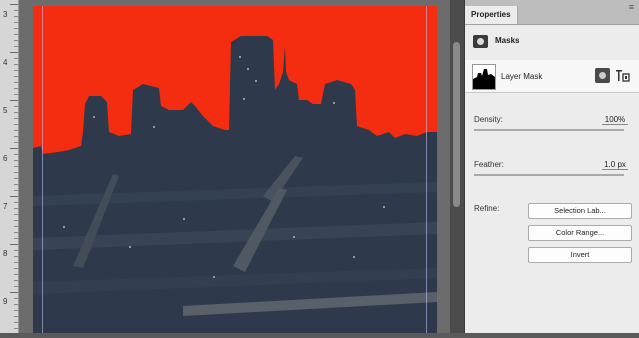  I want to click on panel-menu-icon: ≡, so click(631, 7).